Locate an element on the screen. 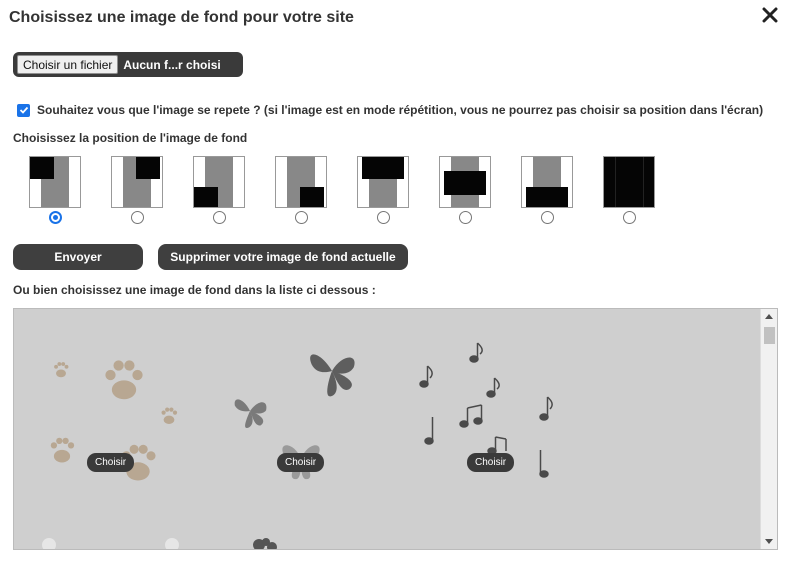 Image resolution: width=791 pixels, height=567 pixels. position-option-bottom-left is located at coordinates (219, 190).